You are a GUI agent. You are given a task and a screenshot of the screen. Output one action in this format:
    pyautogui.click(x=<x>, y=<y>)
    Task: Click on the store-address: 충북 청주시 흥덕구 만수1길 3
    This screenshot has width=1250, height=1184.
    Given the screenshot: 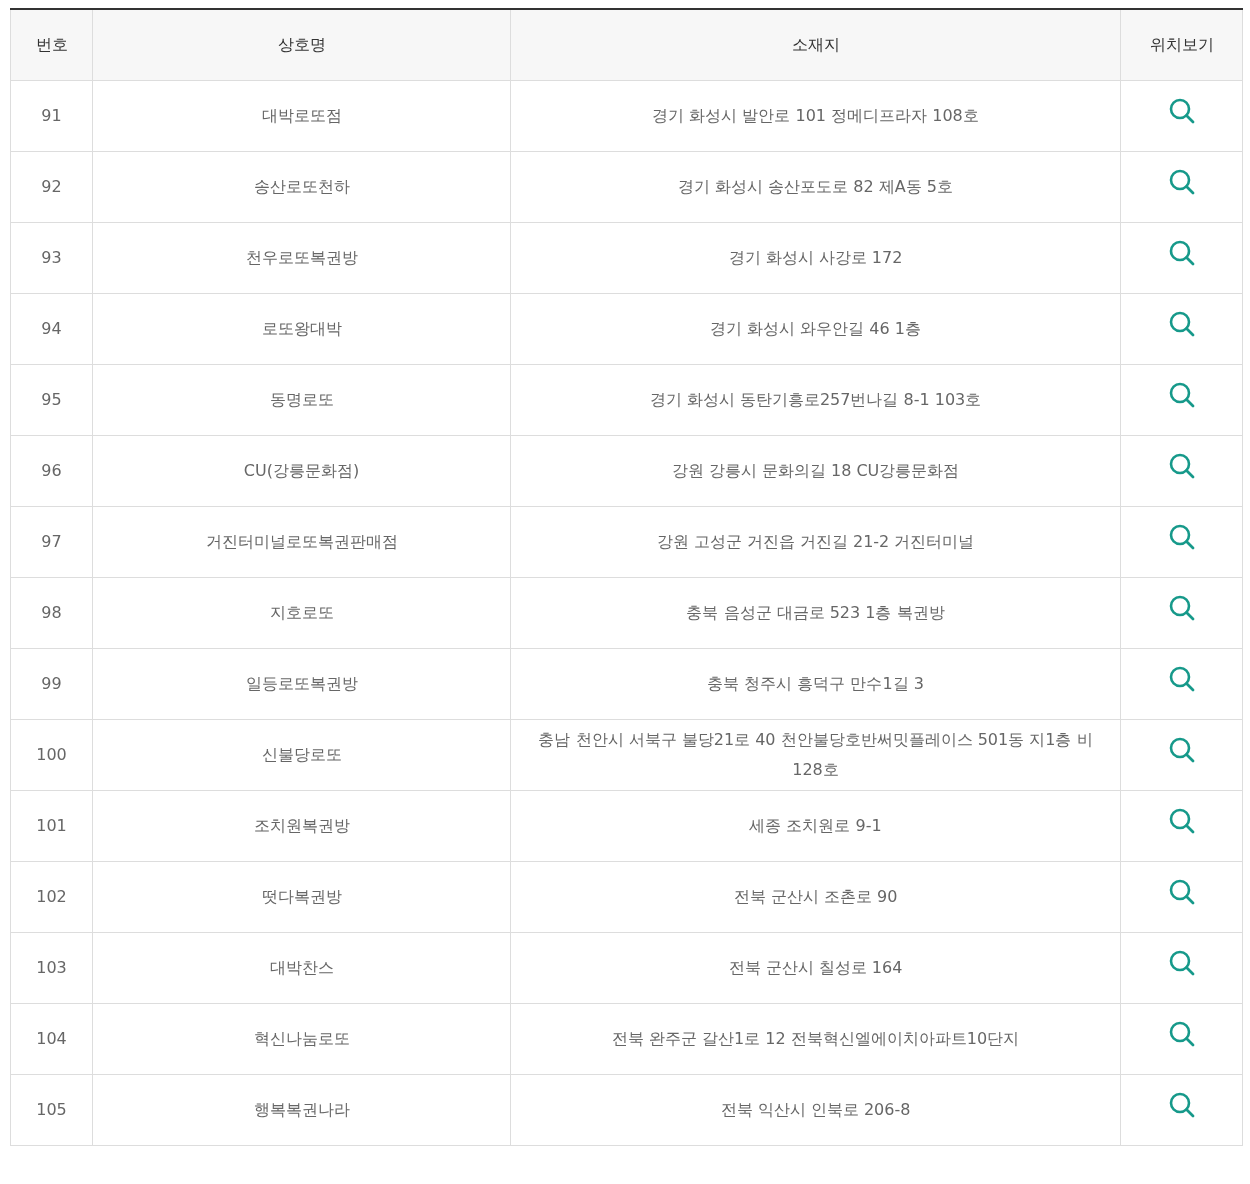 What is the action you would take?
    pyautogui.click(x=815, y=683)
    